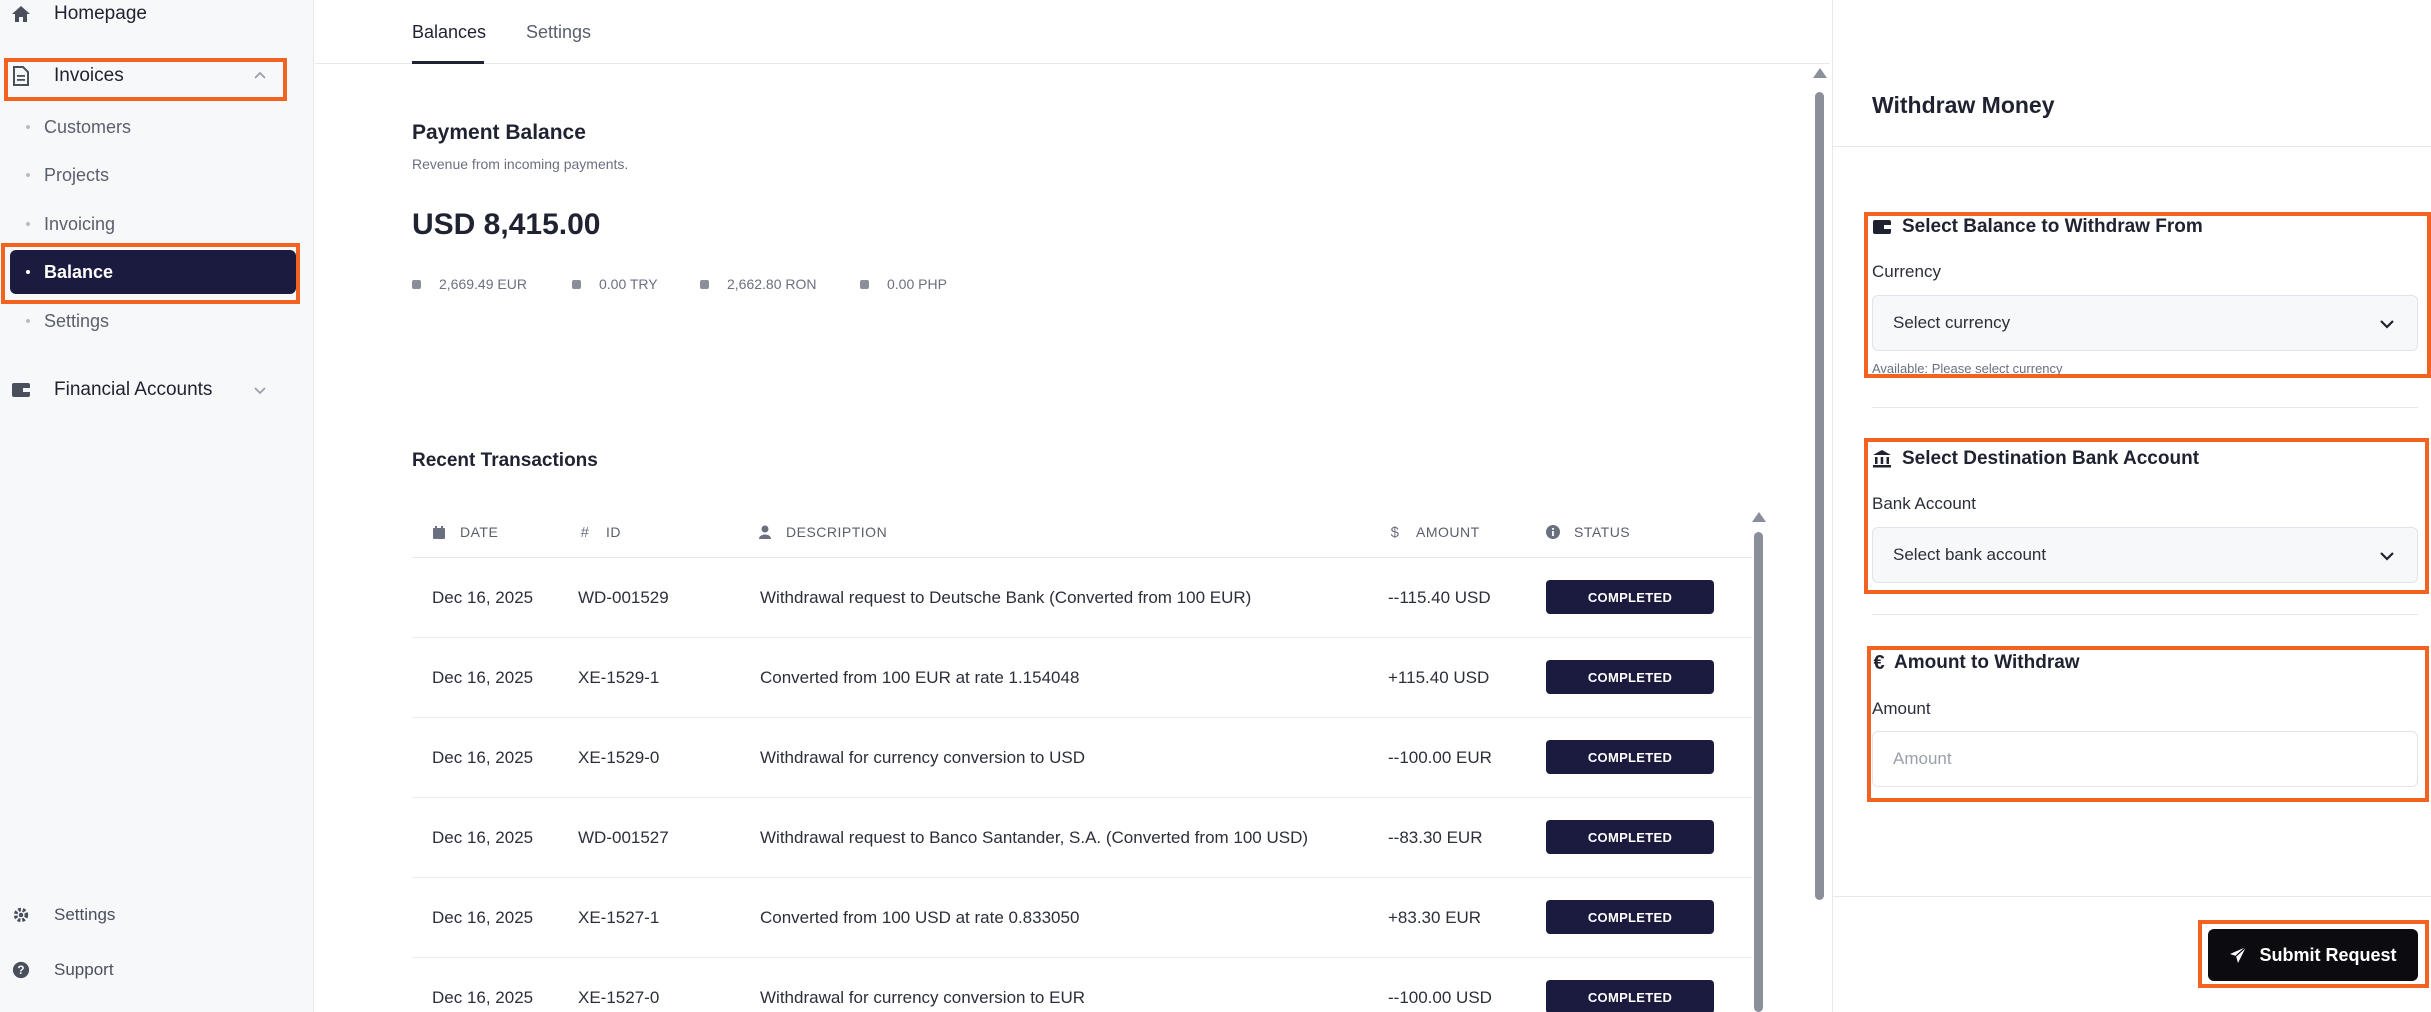  Describe the element at coordinates (465, 532) in the screenshot. I see `column-date: DATE` at that location.